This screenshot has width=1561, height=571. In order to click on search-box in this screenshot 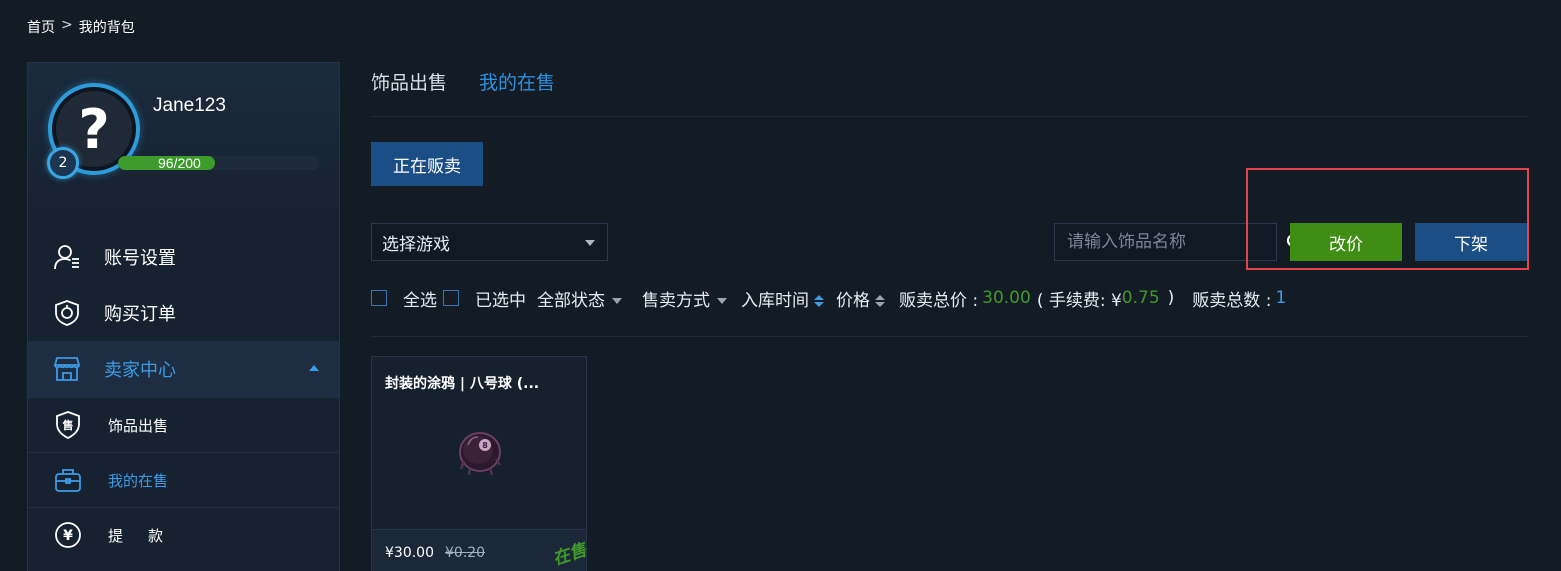, I will do `click(1179, 242)`.